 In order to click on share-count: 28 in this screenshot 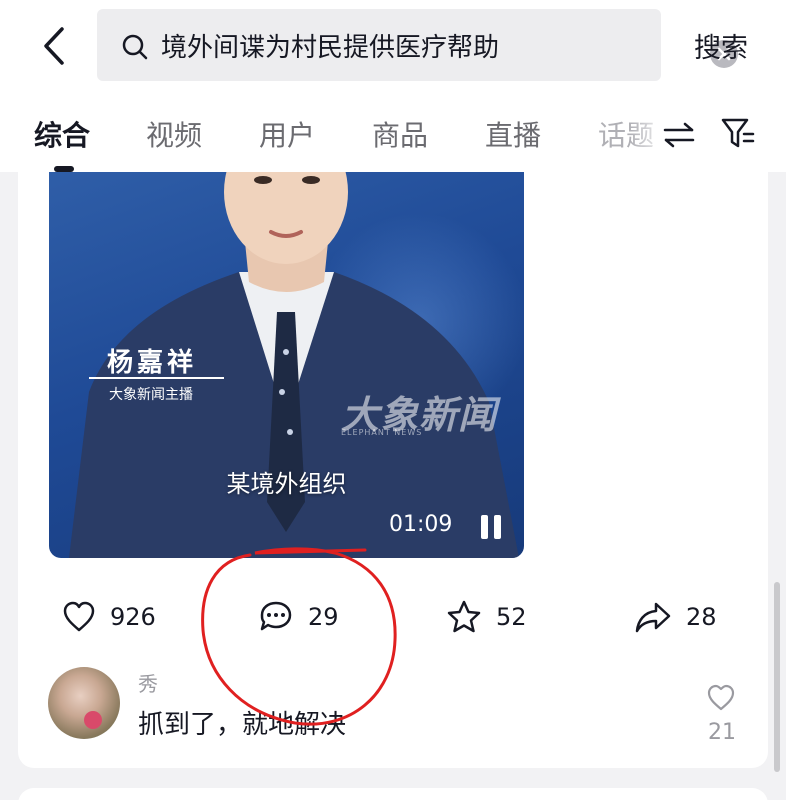, I will do `click(701, 617)`.